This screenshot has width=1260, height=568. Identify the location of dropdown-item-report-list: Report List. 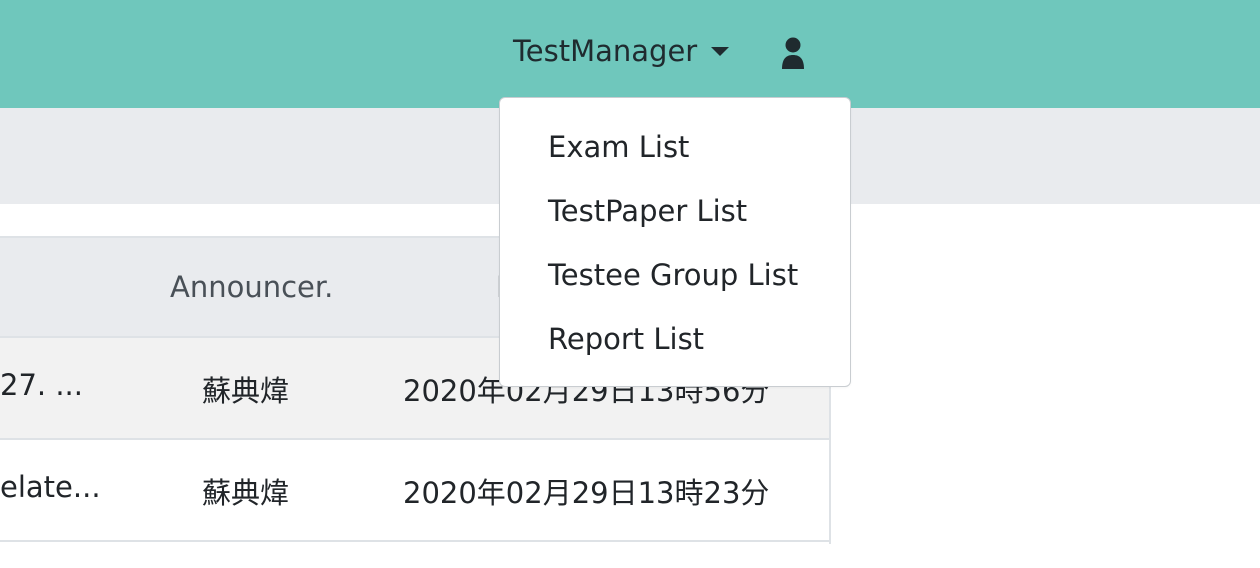
(626, 339).